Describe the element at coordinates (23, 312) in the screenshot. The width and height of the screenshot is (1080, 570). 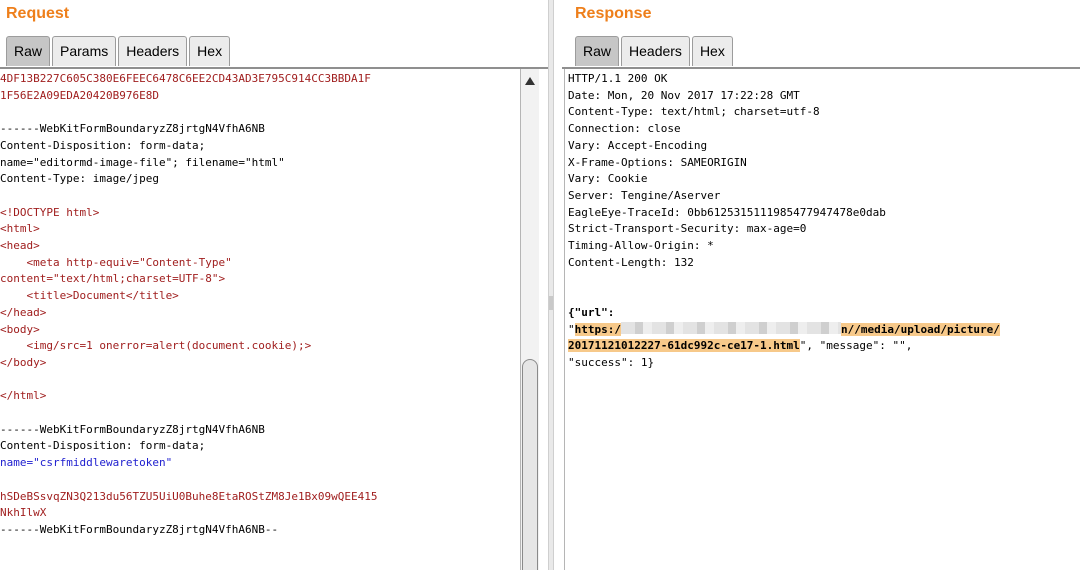
I see `request-line: </head>` at that location.